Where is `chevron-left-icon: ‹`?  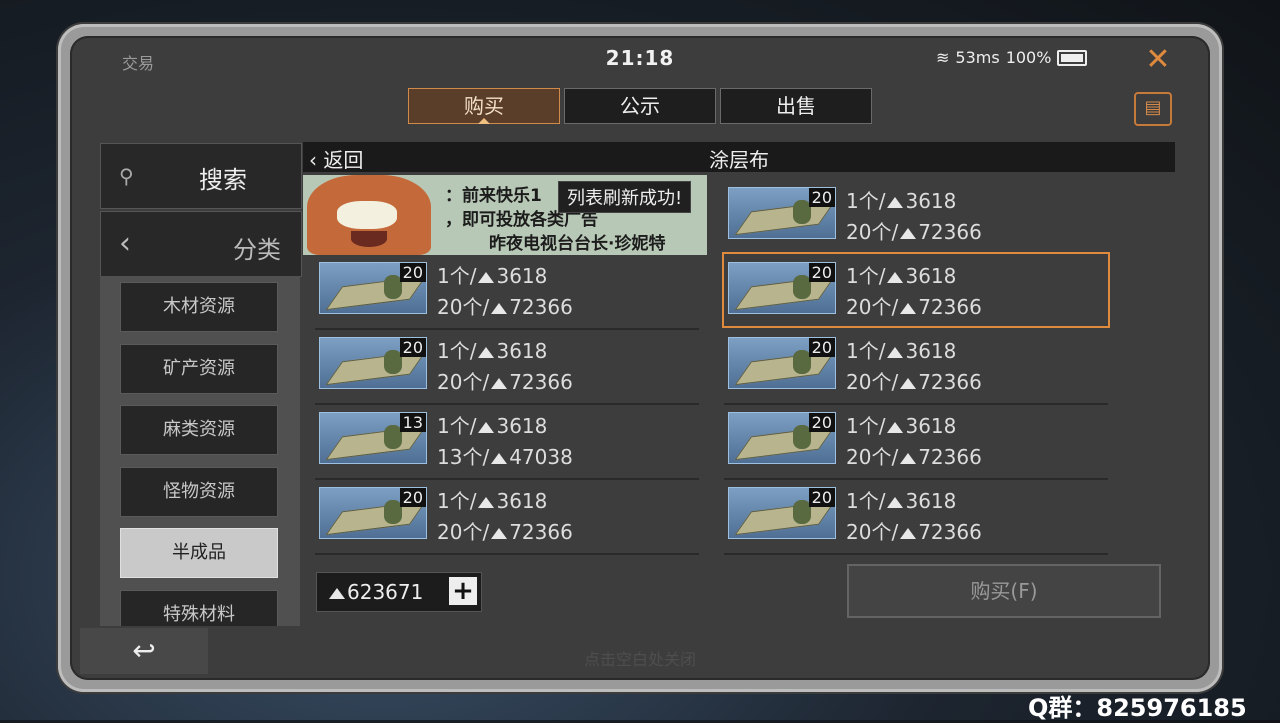
chevron-left-icon: ‹ is located at coordinates (125, 243).